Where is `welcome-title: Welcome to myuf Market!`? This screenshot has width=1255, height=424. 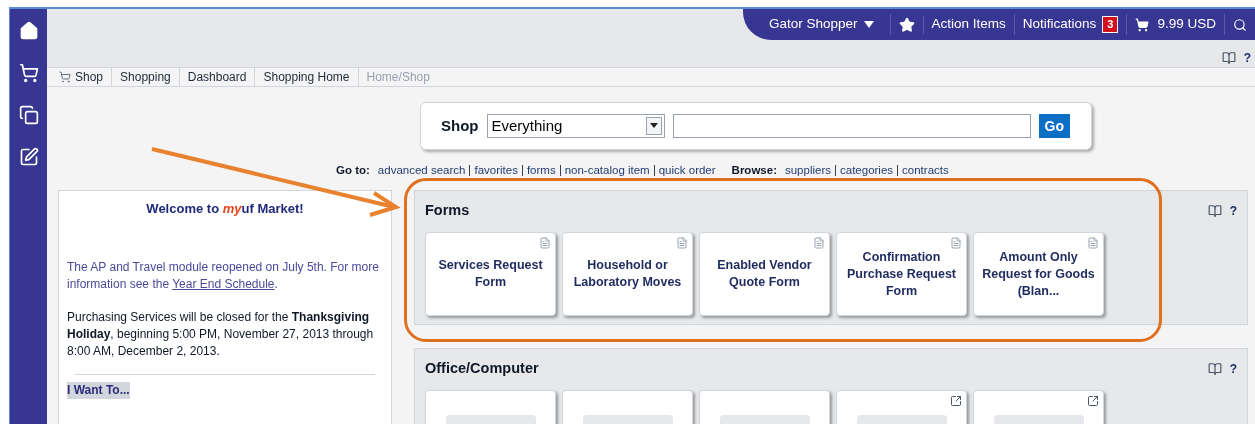 welcome-title: Welcome to myuf Market! is located at coordinates (225, 209).